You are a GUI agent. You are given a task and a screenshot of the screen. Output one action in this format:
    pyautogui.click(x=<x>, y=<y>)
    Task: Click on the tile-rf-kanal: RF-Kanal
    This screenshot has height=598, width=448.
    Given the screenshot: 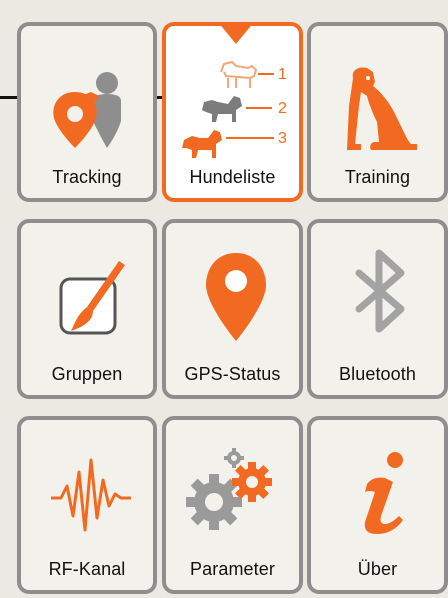 What is the action you would take?
    pyautogui.click(x=87, y=505)
    